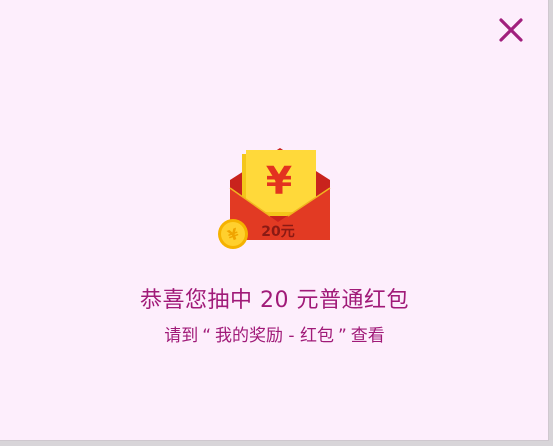 The image size is (553, 446). What do you see at coordinates (233, 234) in the screenshot?
I see `gold-coin-icon: ¥` at bounding box center [233, 234].